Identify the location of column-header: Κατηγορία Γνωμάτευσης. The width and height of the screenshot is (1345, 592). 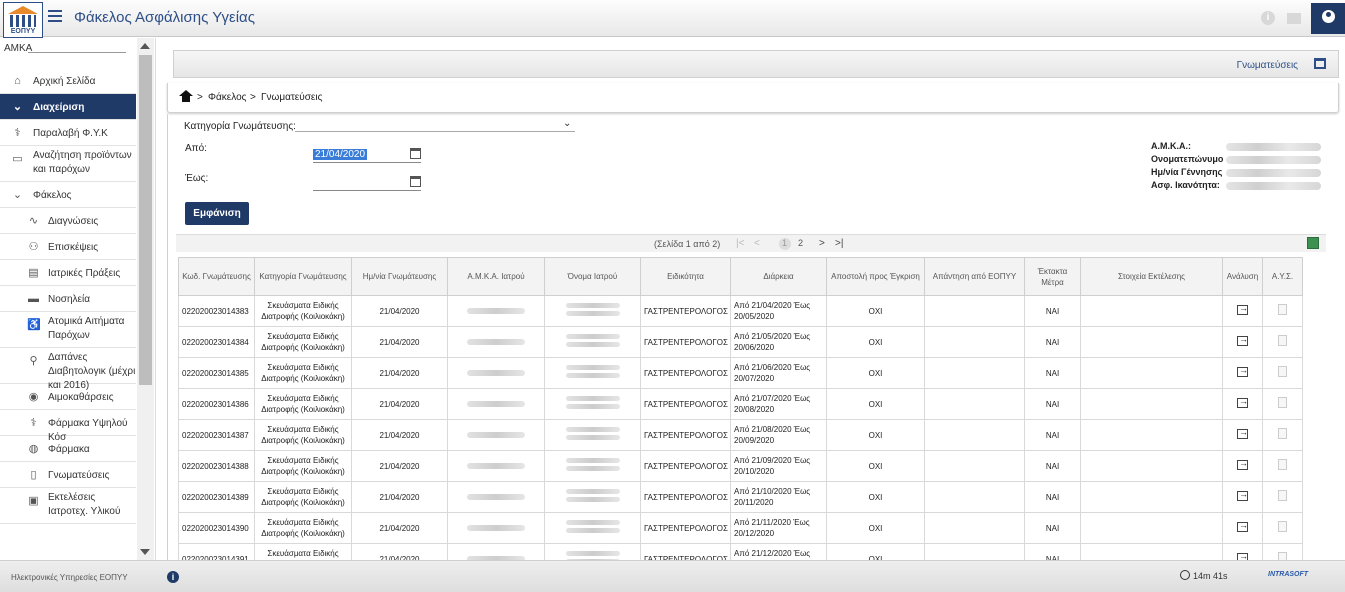
(303, 276).